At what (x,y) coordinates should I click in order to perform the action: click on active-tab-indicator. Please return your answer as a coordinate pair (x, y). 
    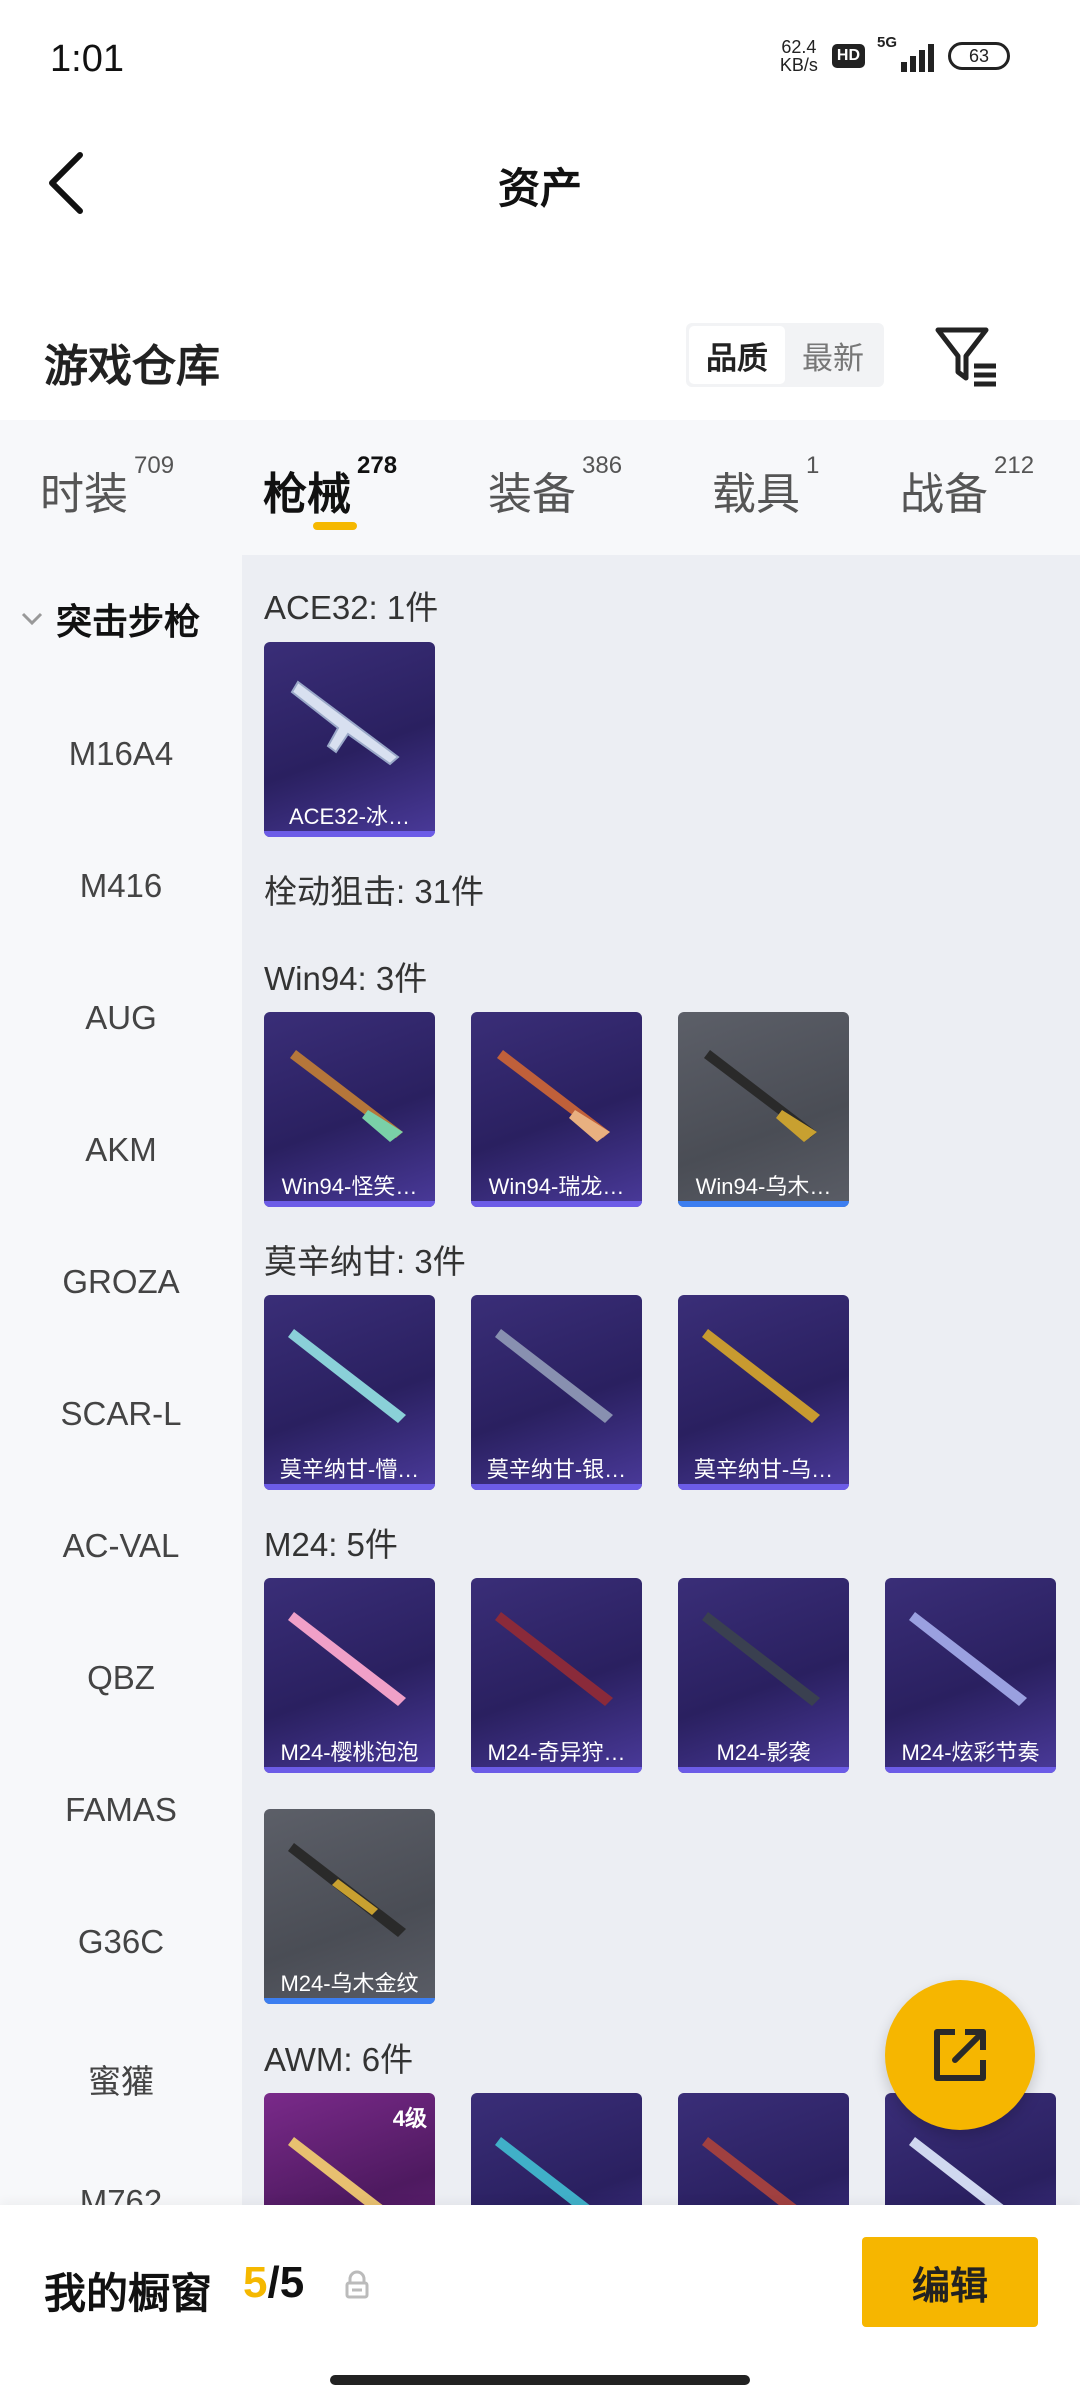
    Looking at the image, I should click on (335, 526).